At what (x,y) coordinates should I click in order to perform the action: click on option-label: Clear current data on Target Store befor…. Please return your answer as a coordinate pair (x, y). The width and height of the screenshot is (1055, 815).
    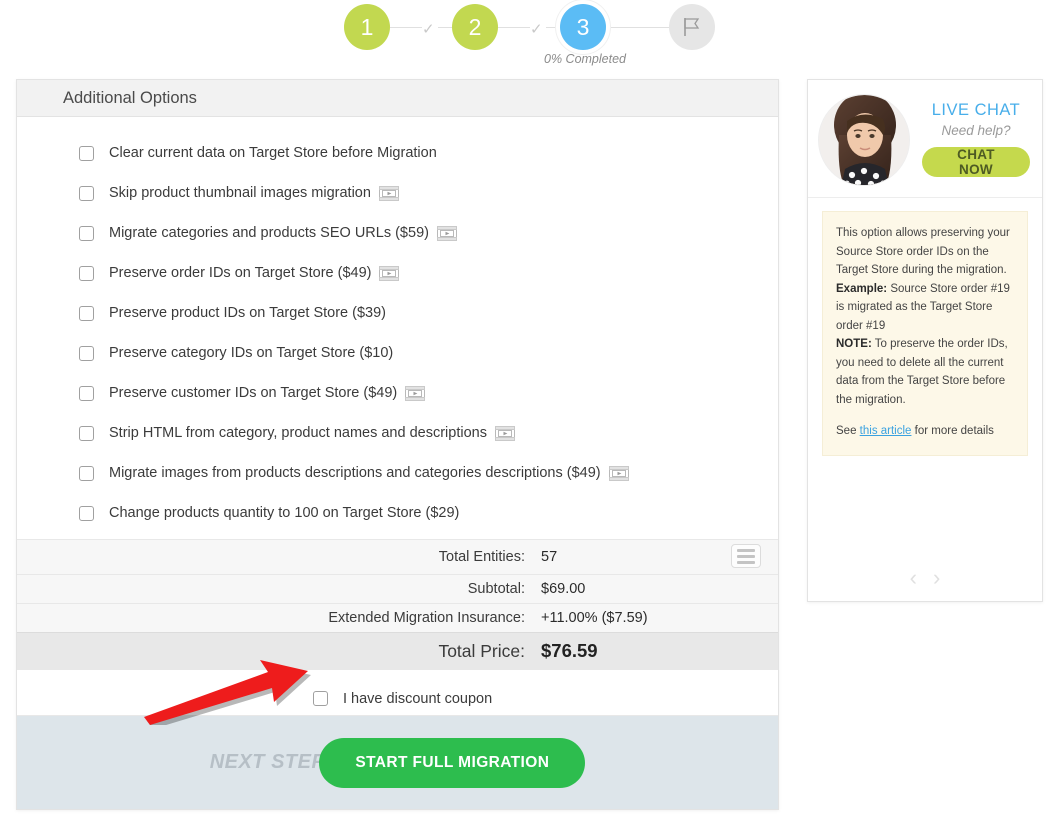
    Looking at the image, I should click on (273, 153).